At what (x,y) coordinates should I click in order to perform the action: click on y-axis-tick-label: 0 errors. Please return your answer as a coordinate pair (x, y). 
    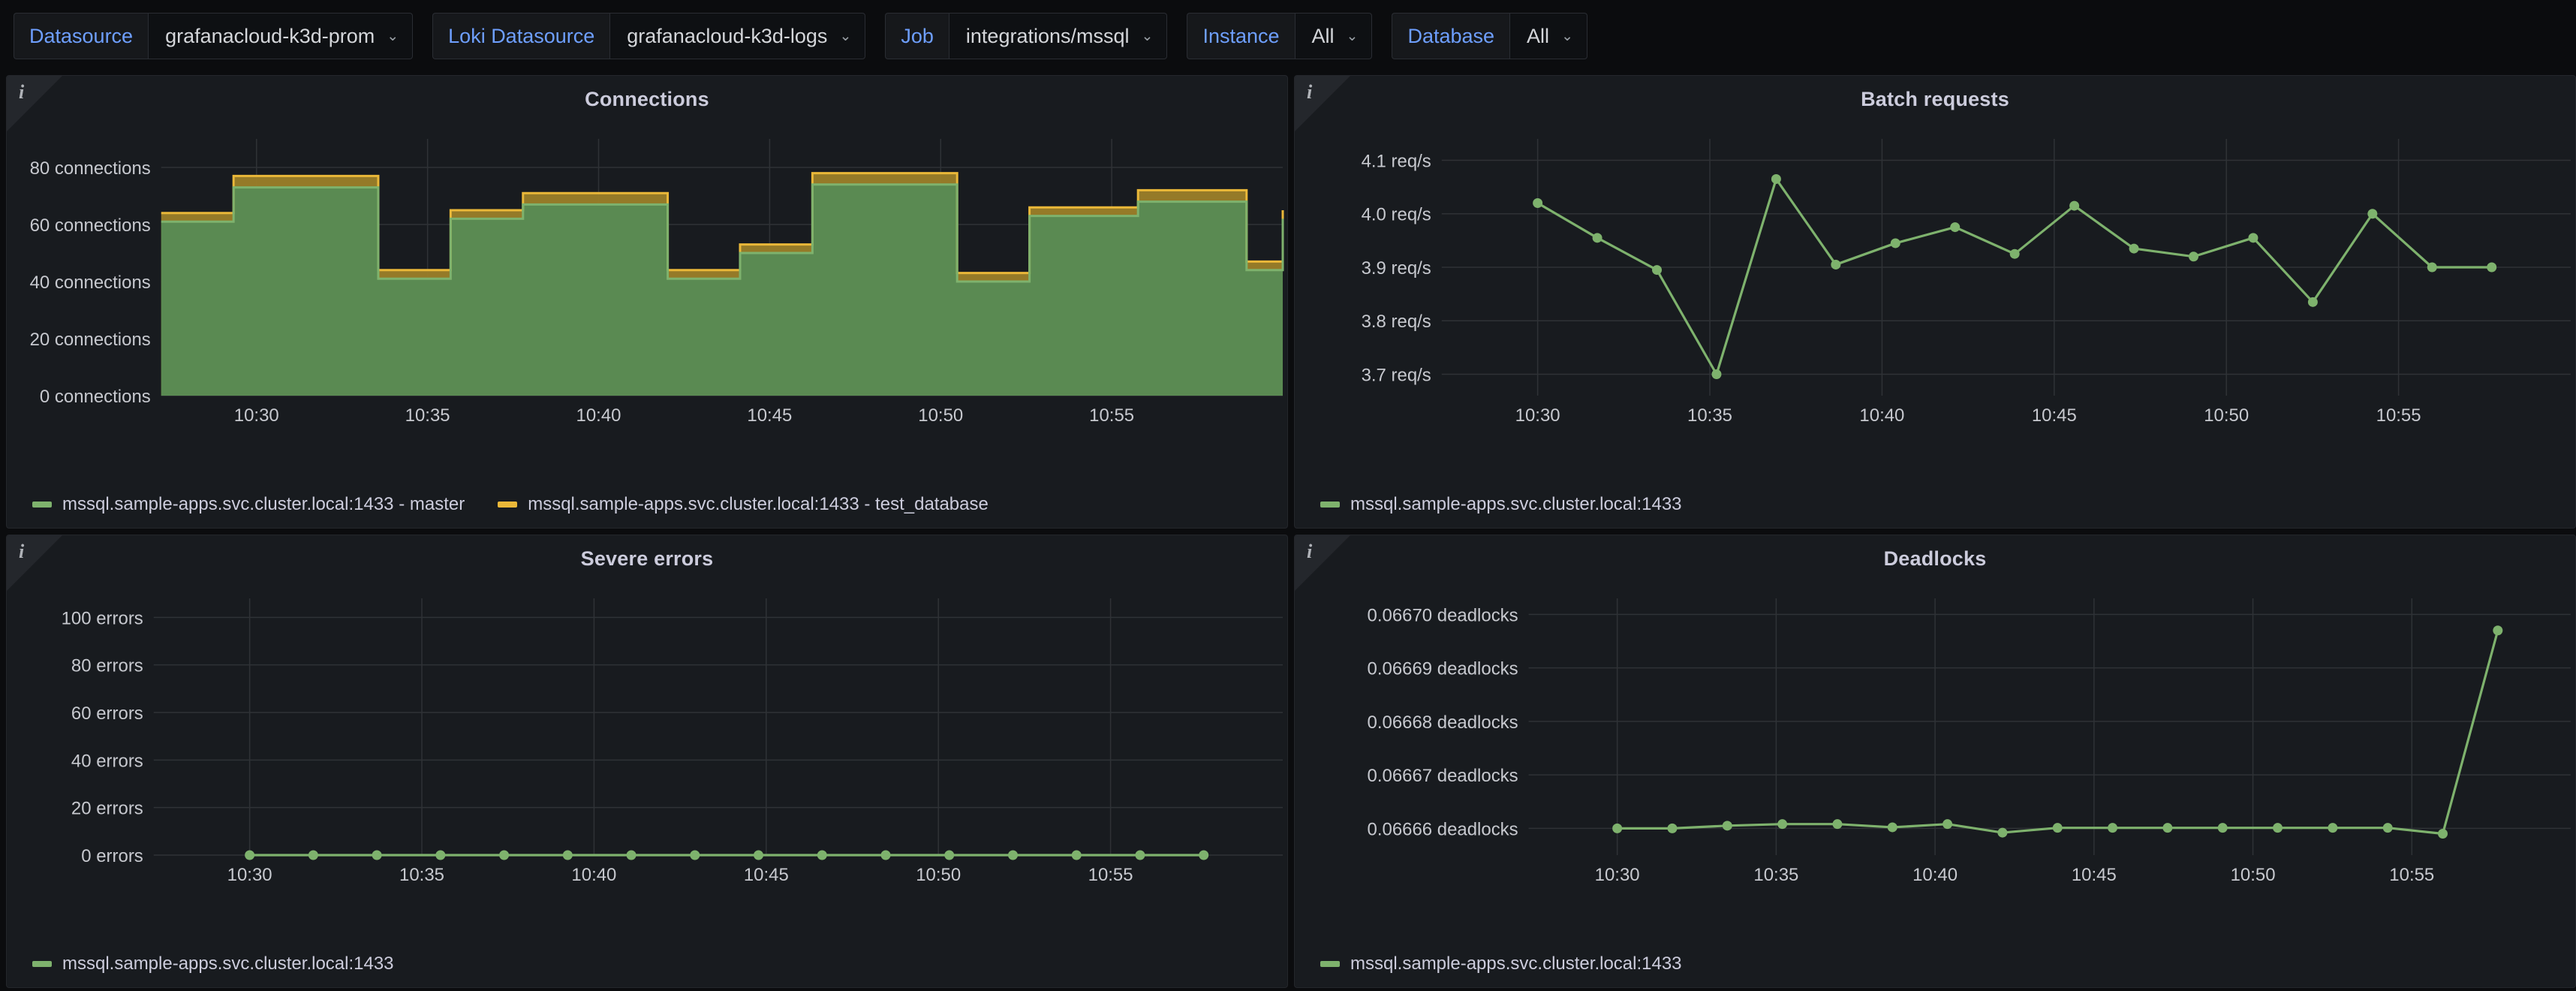
    Looking at the image, I should click on (112, 856).